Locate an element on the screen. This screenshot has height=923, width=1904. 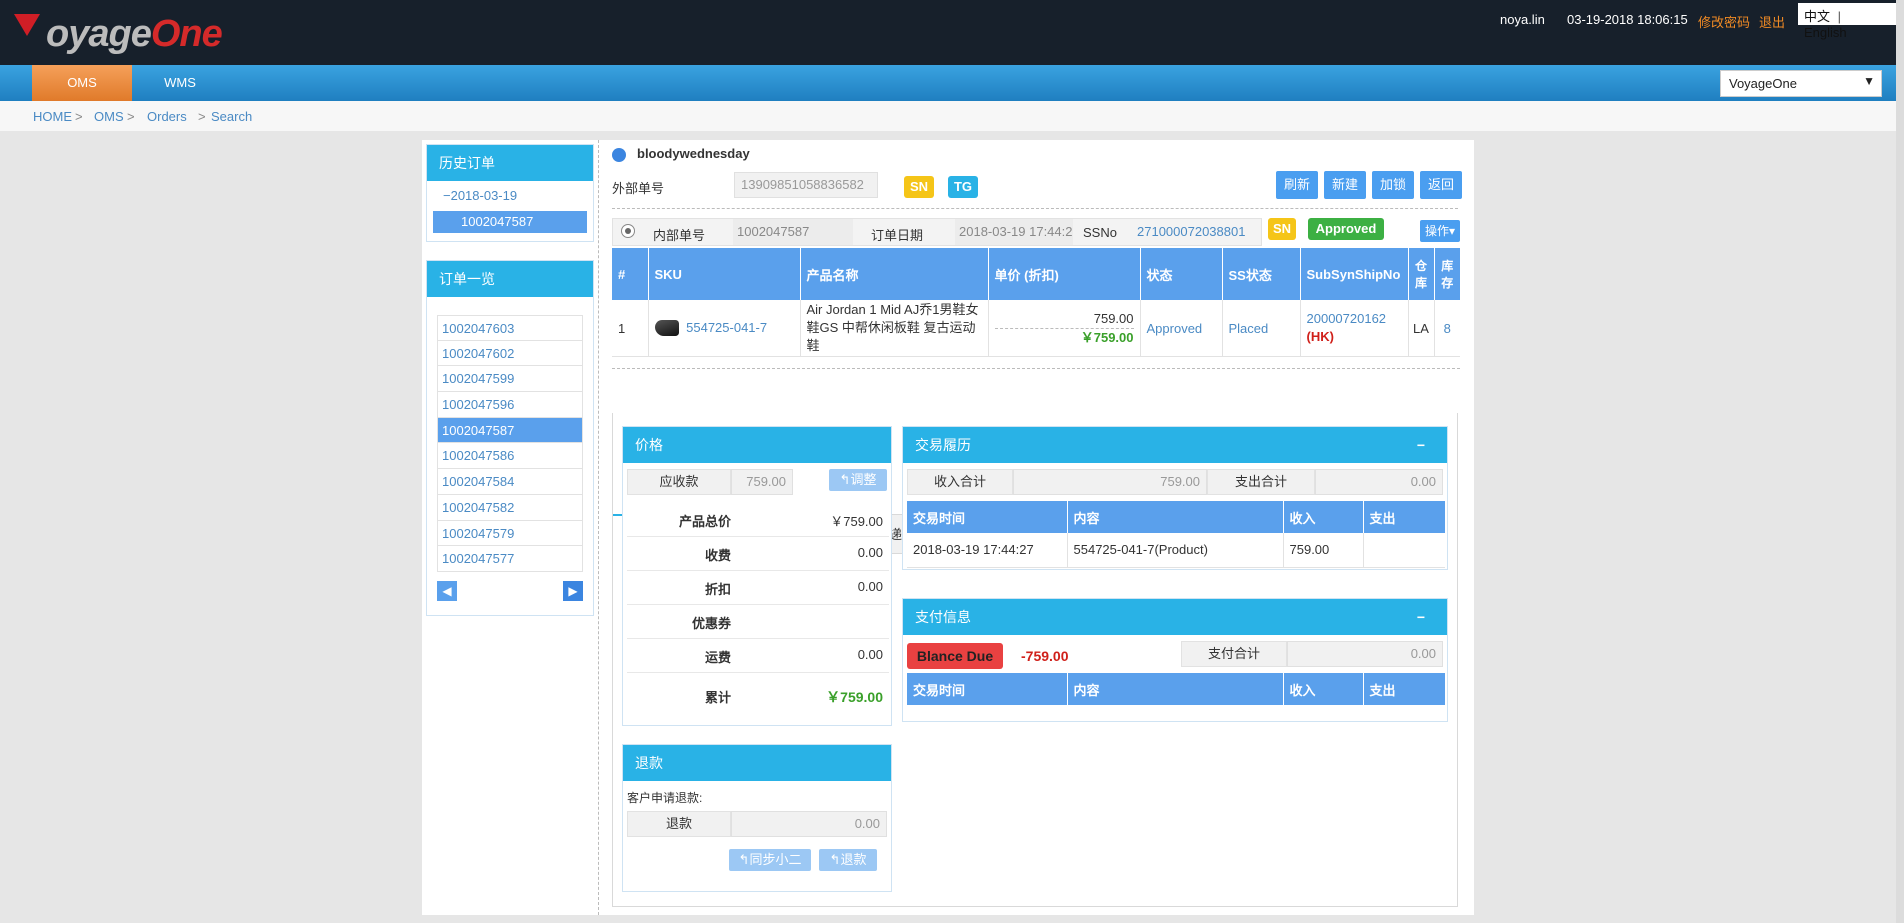
expense-total-field: 0.00 is located at coordinates (1379, 482).